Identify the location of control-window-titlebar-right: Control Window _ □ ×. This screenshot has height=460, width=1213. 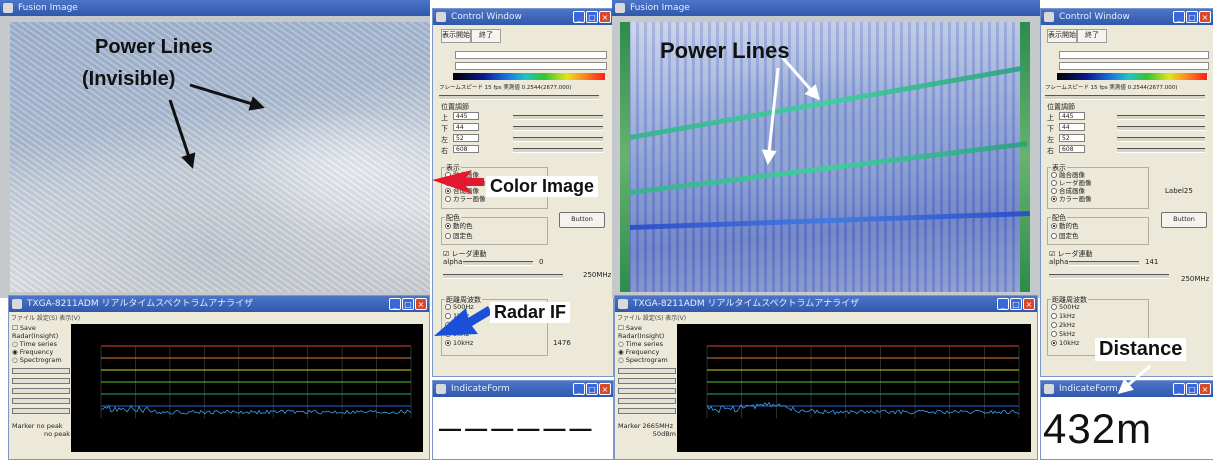
(1127, 17).